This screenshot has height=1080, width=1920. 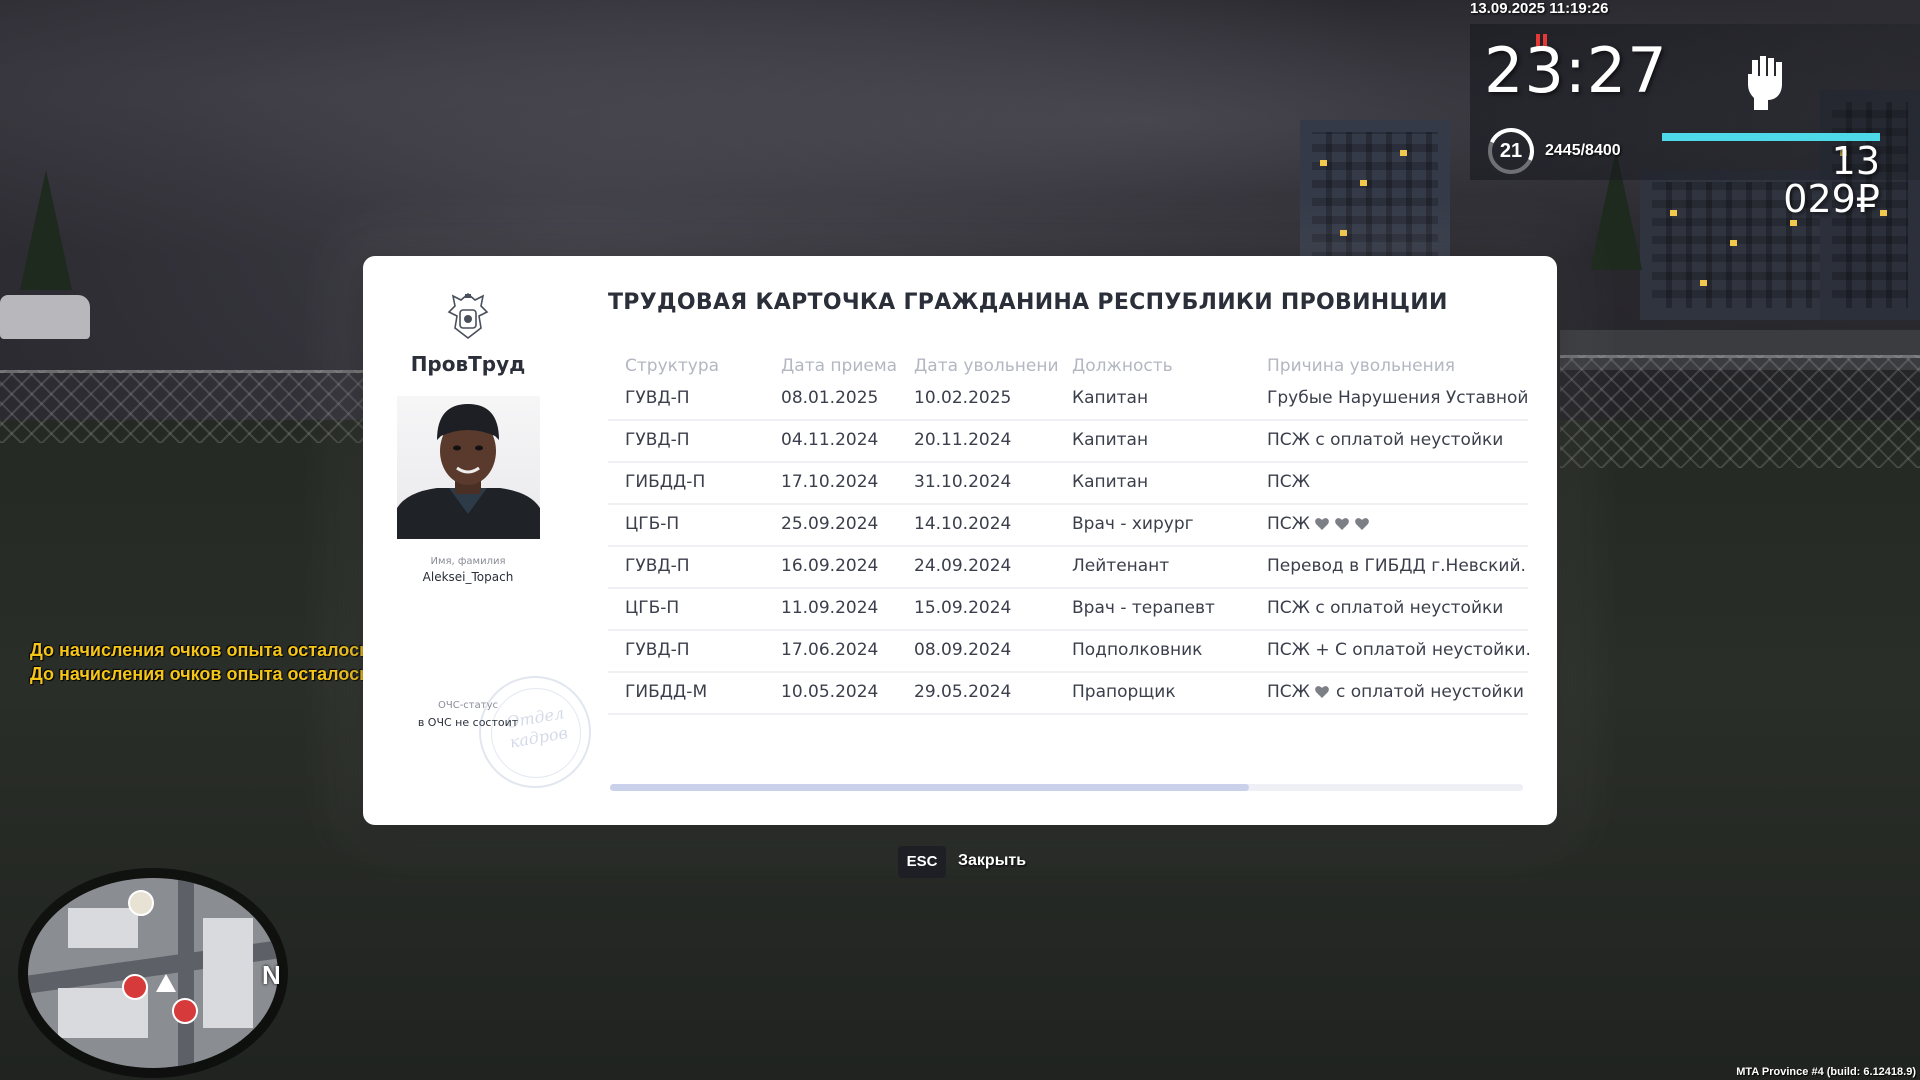 I want to click on money-display: 13 029₽, so click(x=1831, y=180).